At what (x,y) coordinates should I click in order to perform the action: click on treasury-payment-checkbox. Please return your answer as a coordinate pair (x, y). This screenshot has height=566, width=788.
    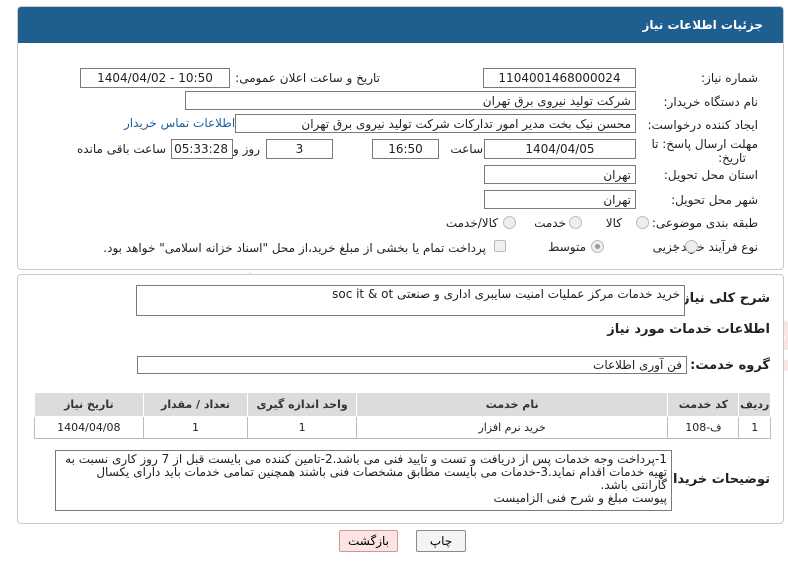
    Looking at the image, I should click on (500, 246).